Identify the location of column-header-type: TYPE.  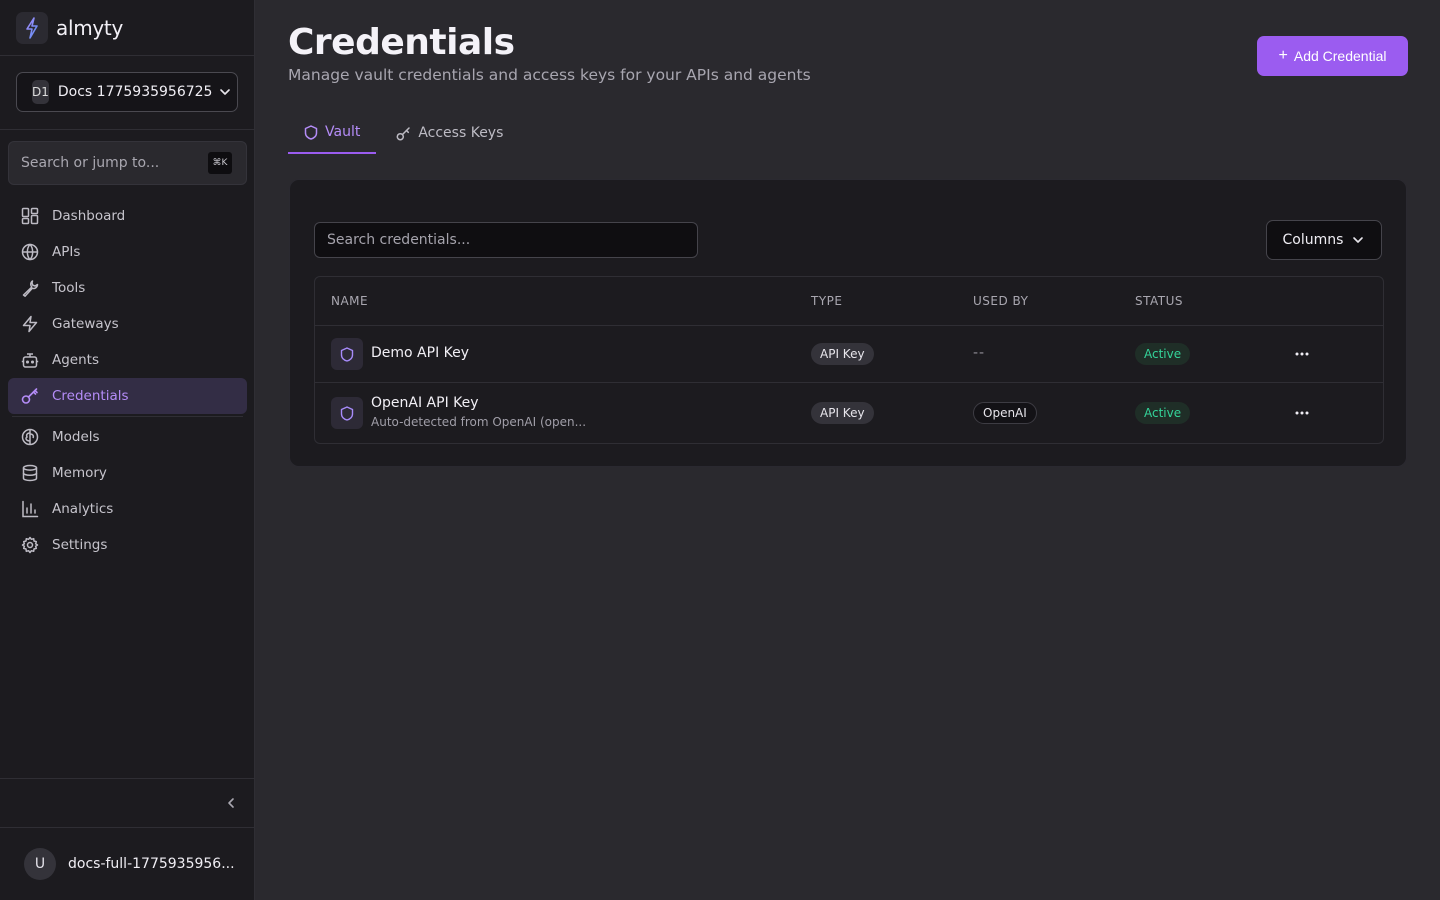
(826, 301).